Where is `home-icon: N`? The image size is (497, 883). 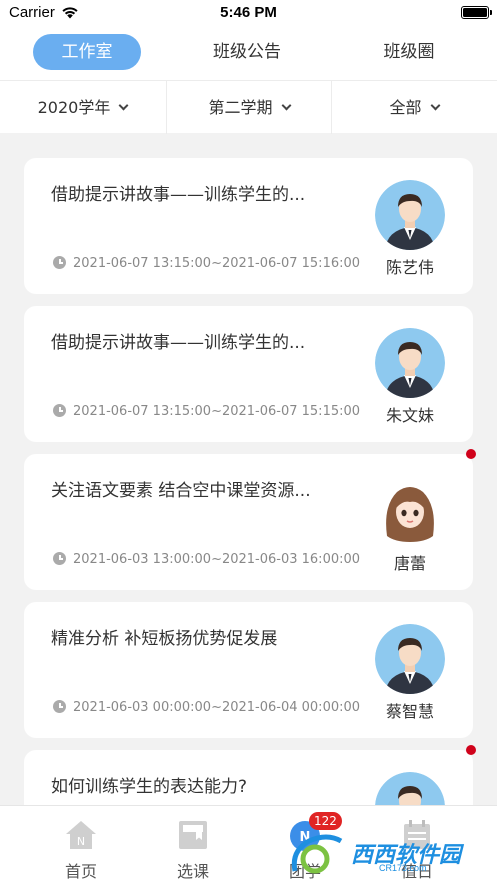 home-icon: N is located at coordinates (81, 835).